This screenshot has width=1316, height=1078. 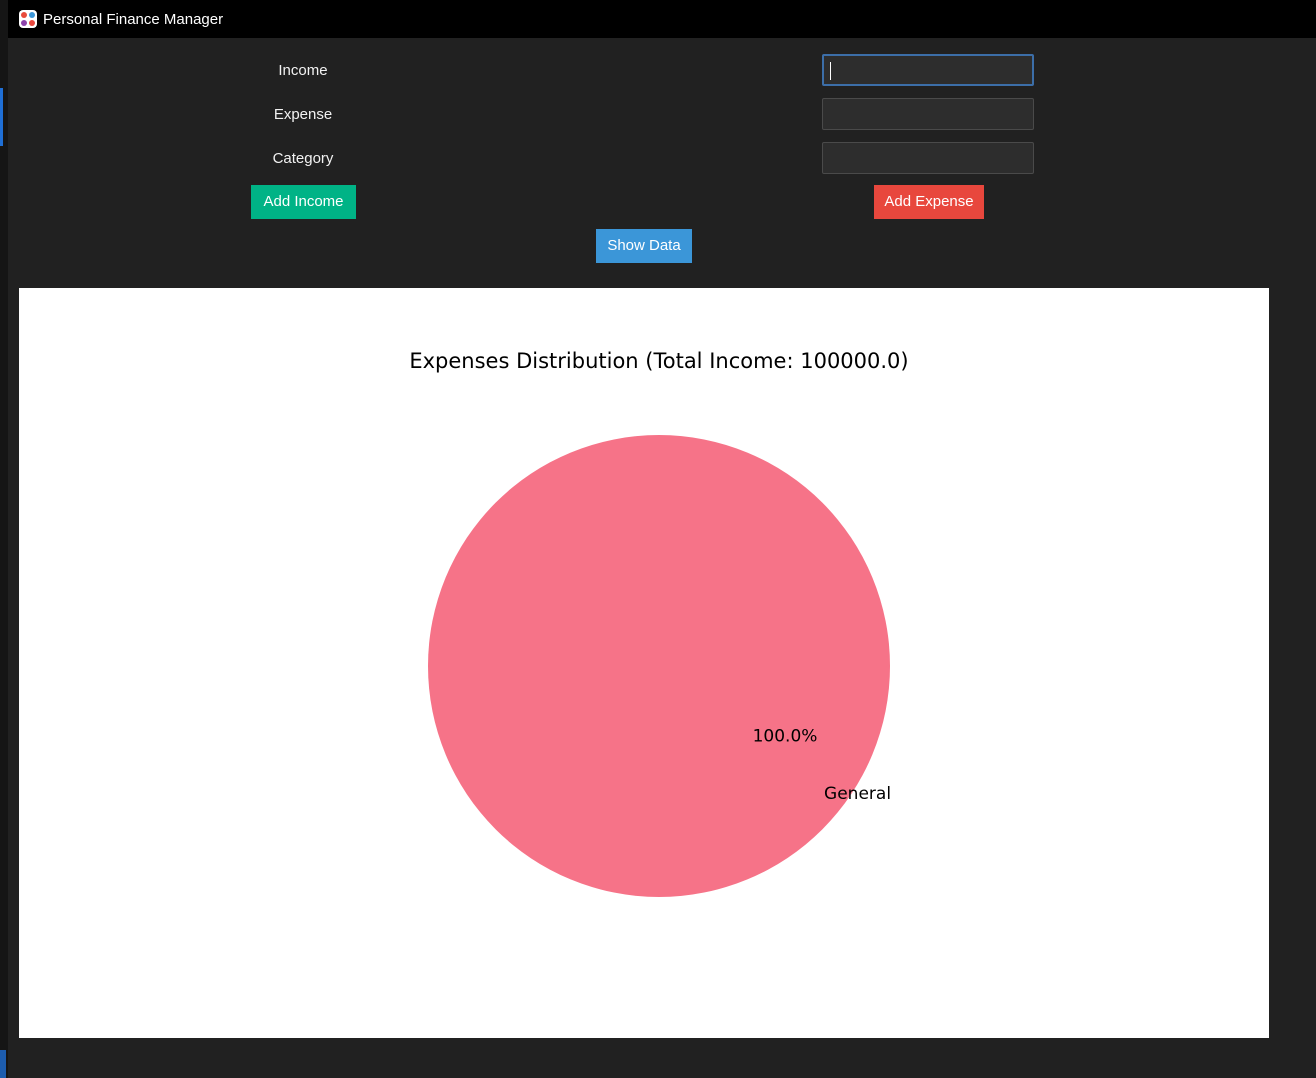 I want to click on show-data-button: Show Data, so click(x=644, y=246).